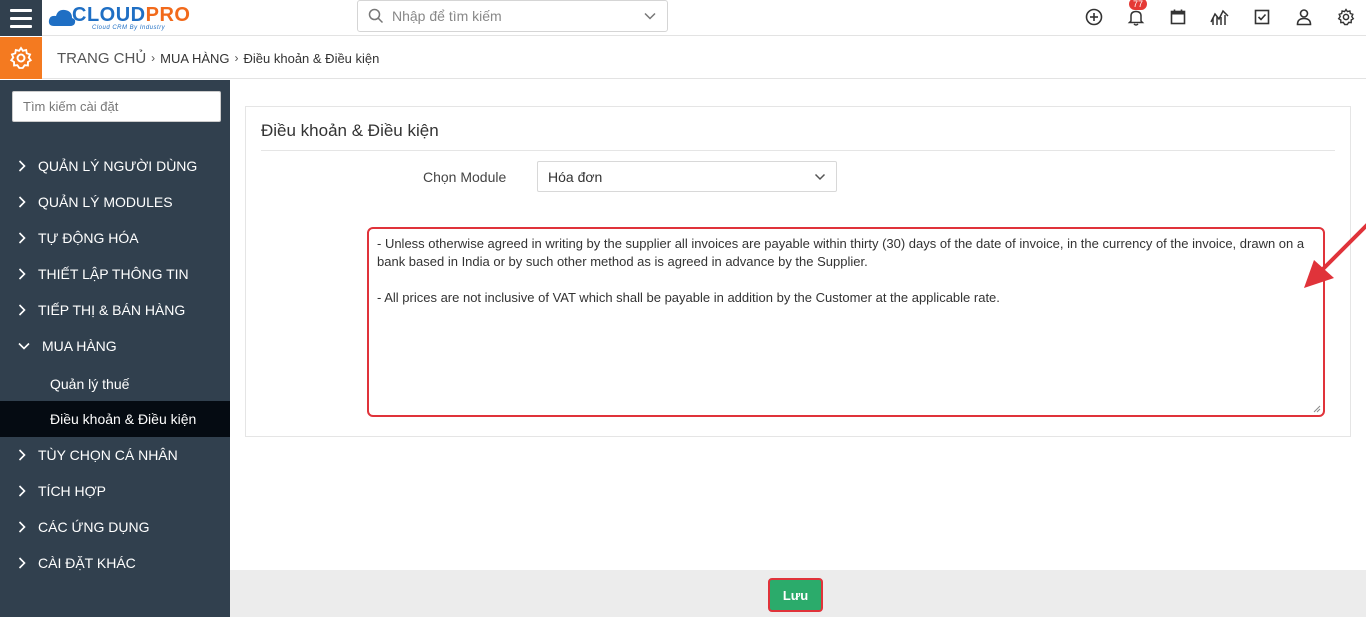 The height and width of the screenshot is (617, 1366). I want to click on divider, so click(798, 150).